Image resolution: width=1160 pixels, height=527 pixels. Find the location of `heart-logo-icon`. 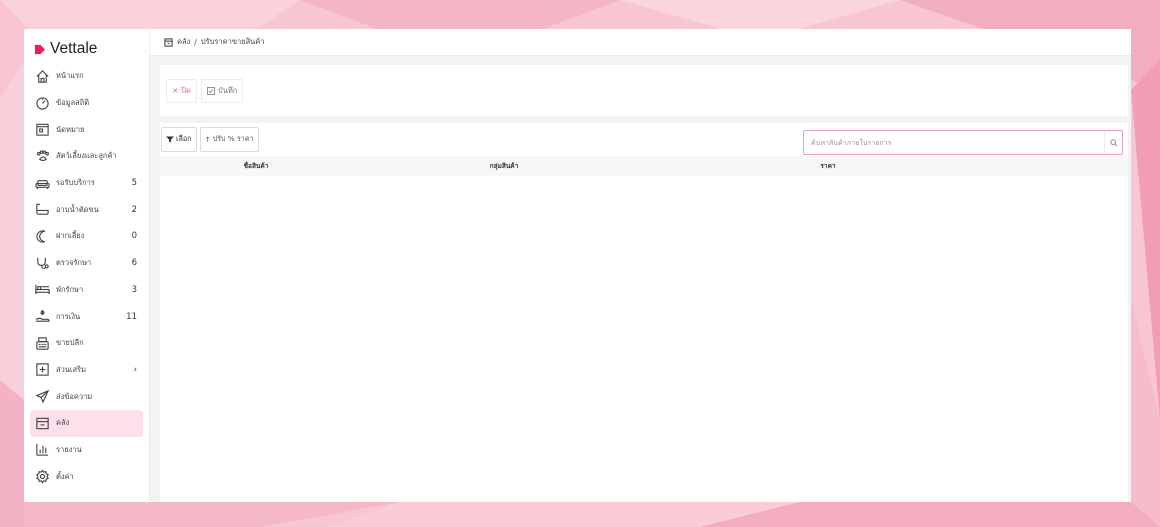

heart-logo-icon is located at coordinates (39, 49).